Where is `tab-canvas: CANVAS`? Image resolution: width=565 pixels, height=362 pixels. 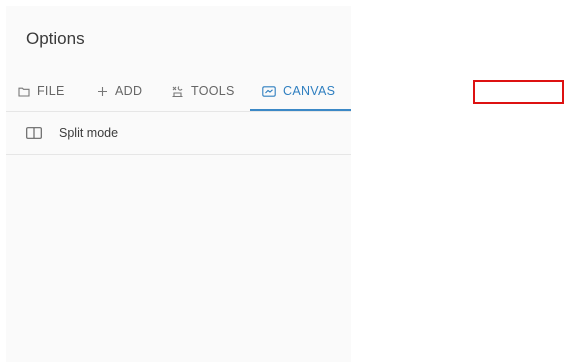
tab-canvas: CANVAS is located at coordinates (298, 91).